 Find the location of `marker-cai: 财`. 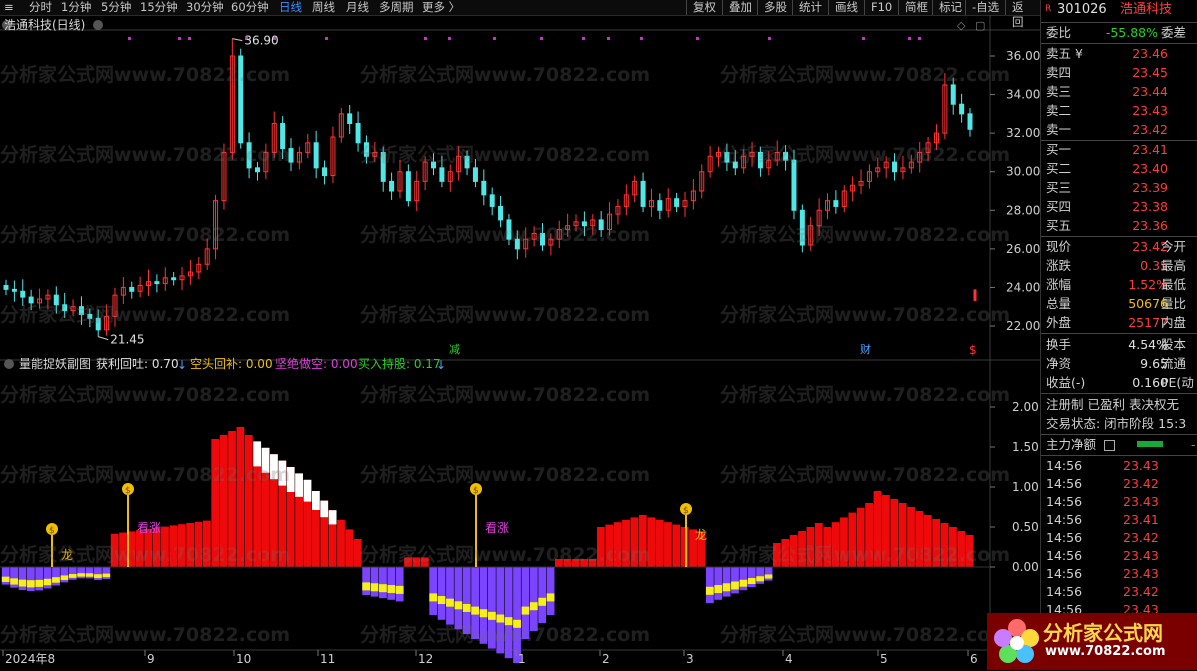

marker-cai: 财 is located at coordinates (865, 349).